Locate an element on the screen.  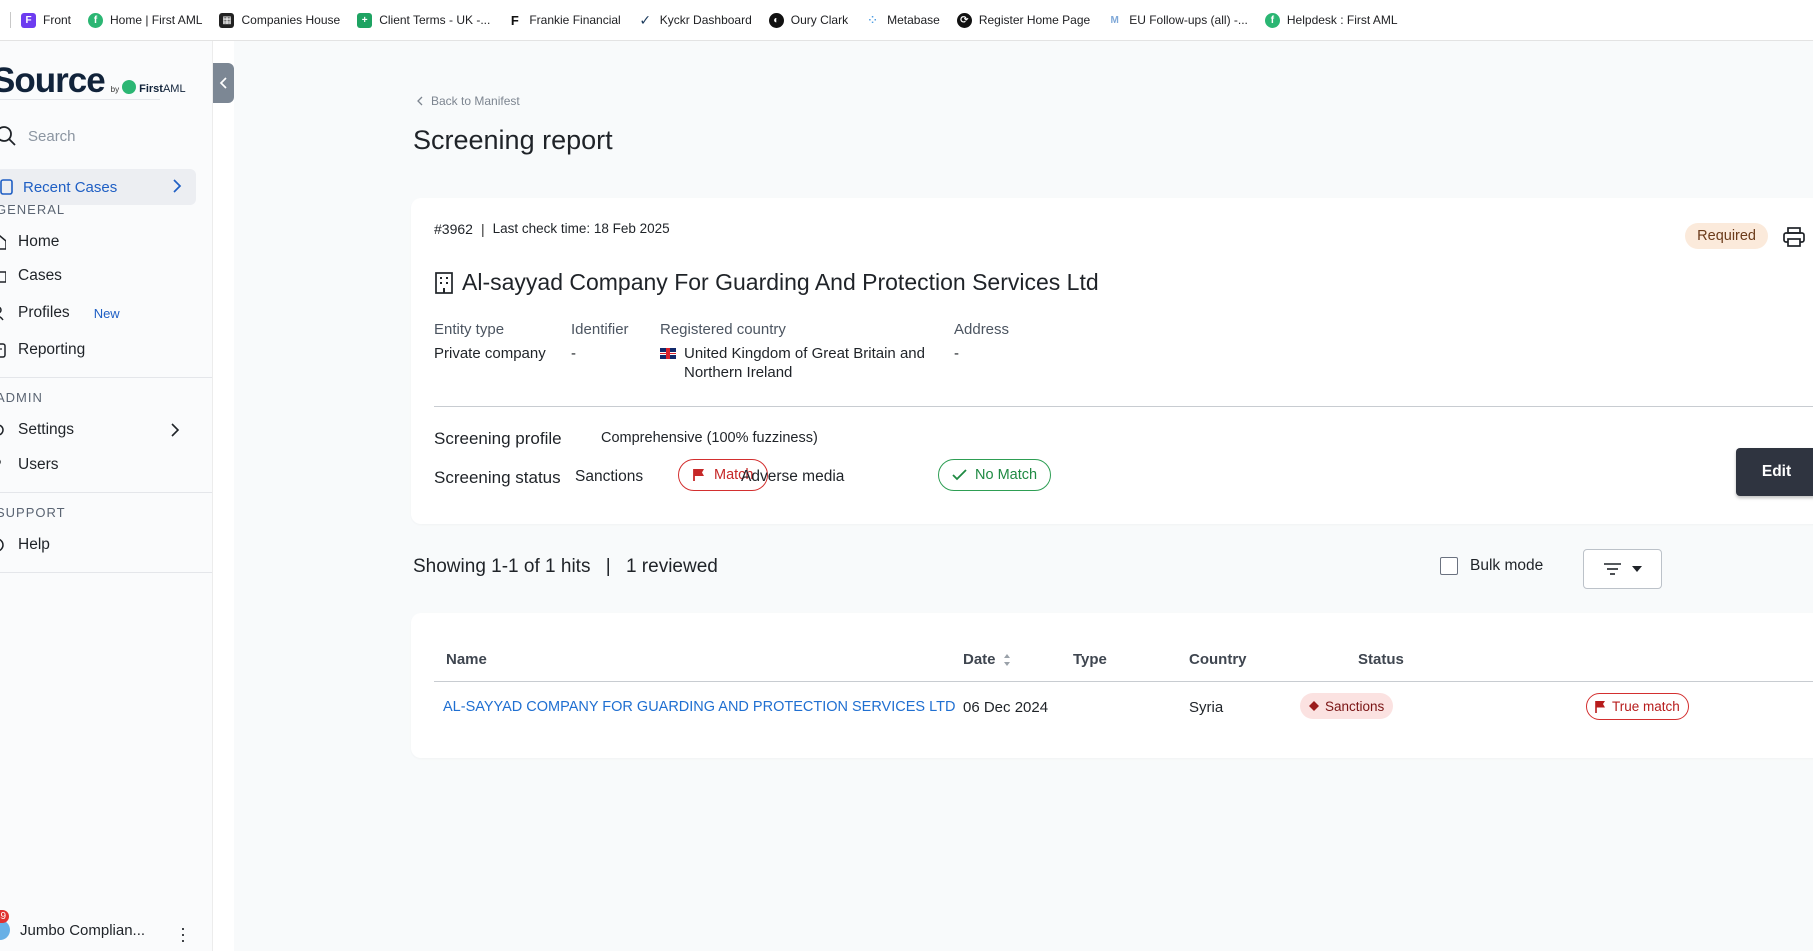
bookmark-oury-clark: ◐ Oury Clark is located at coordinates (808, 20).